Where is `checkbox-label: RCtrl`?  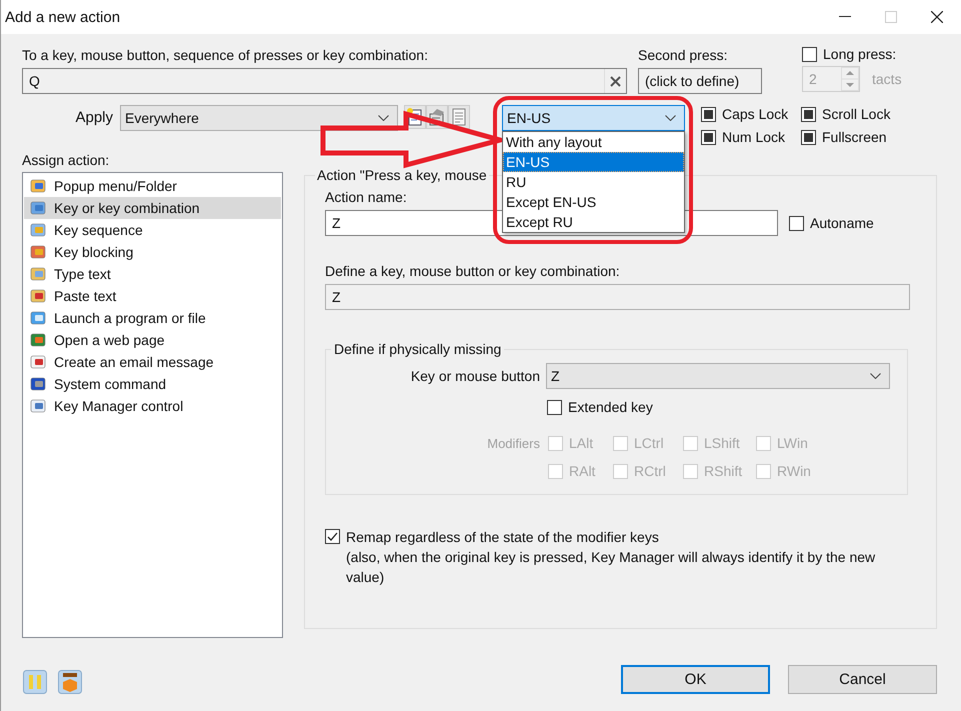
checkbox-label: RCtrl is located at coordinates (650, 471).